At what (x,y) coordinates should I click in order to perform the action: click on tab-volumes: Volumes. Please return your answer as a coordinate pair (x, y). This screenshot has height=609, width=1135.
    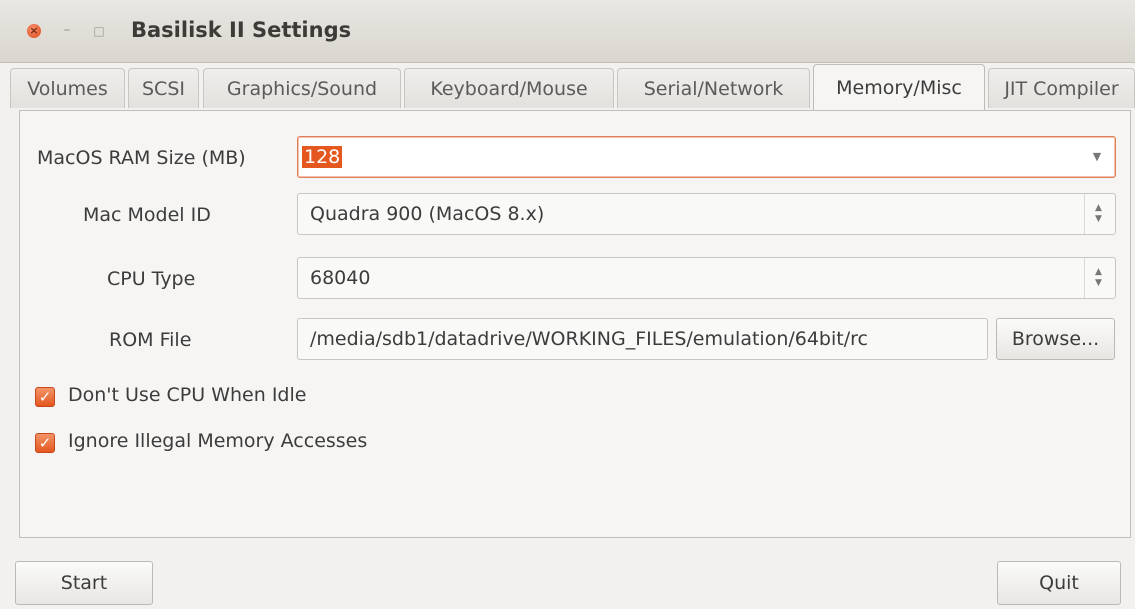
    Looking at the image, I should click on (67, 88).